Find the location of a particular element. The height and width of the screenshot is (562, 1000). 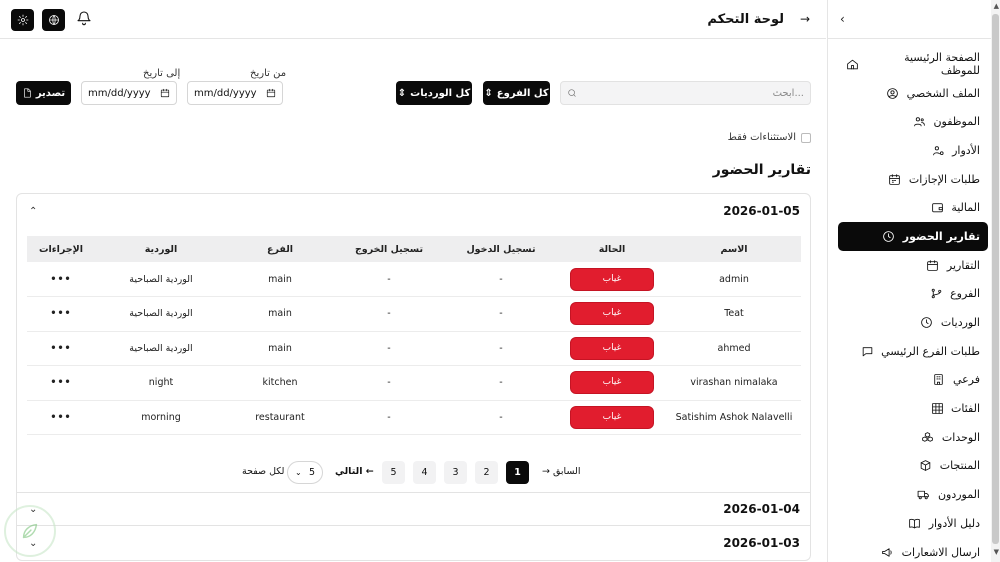

pagination: → السابق 1 2 3 4 5 التالي ← ⌄ 5 لكل صفحة is located at coordinates (413, 473).